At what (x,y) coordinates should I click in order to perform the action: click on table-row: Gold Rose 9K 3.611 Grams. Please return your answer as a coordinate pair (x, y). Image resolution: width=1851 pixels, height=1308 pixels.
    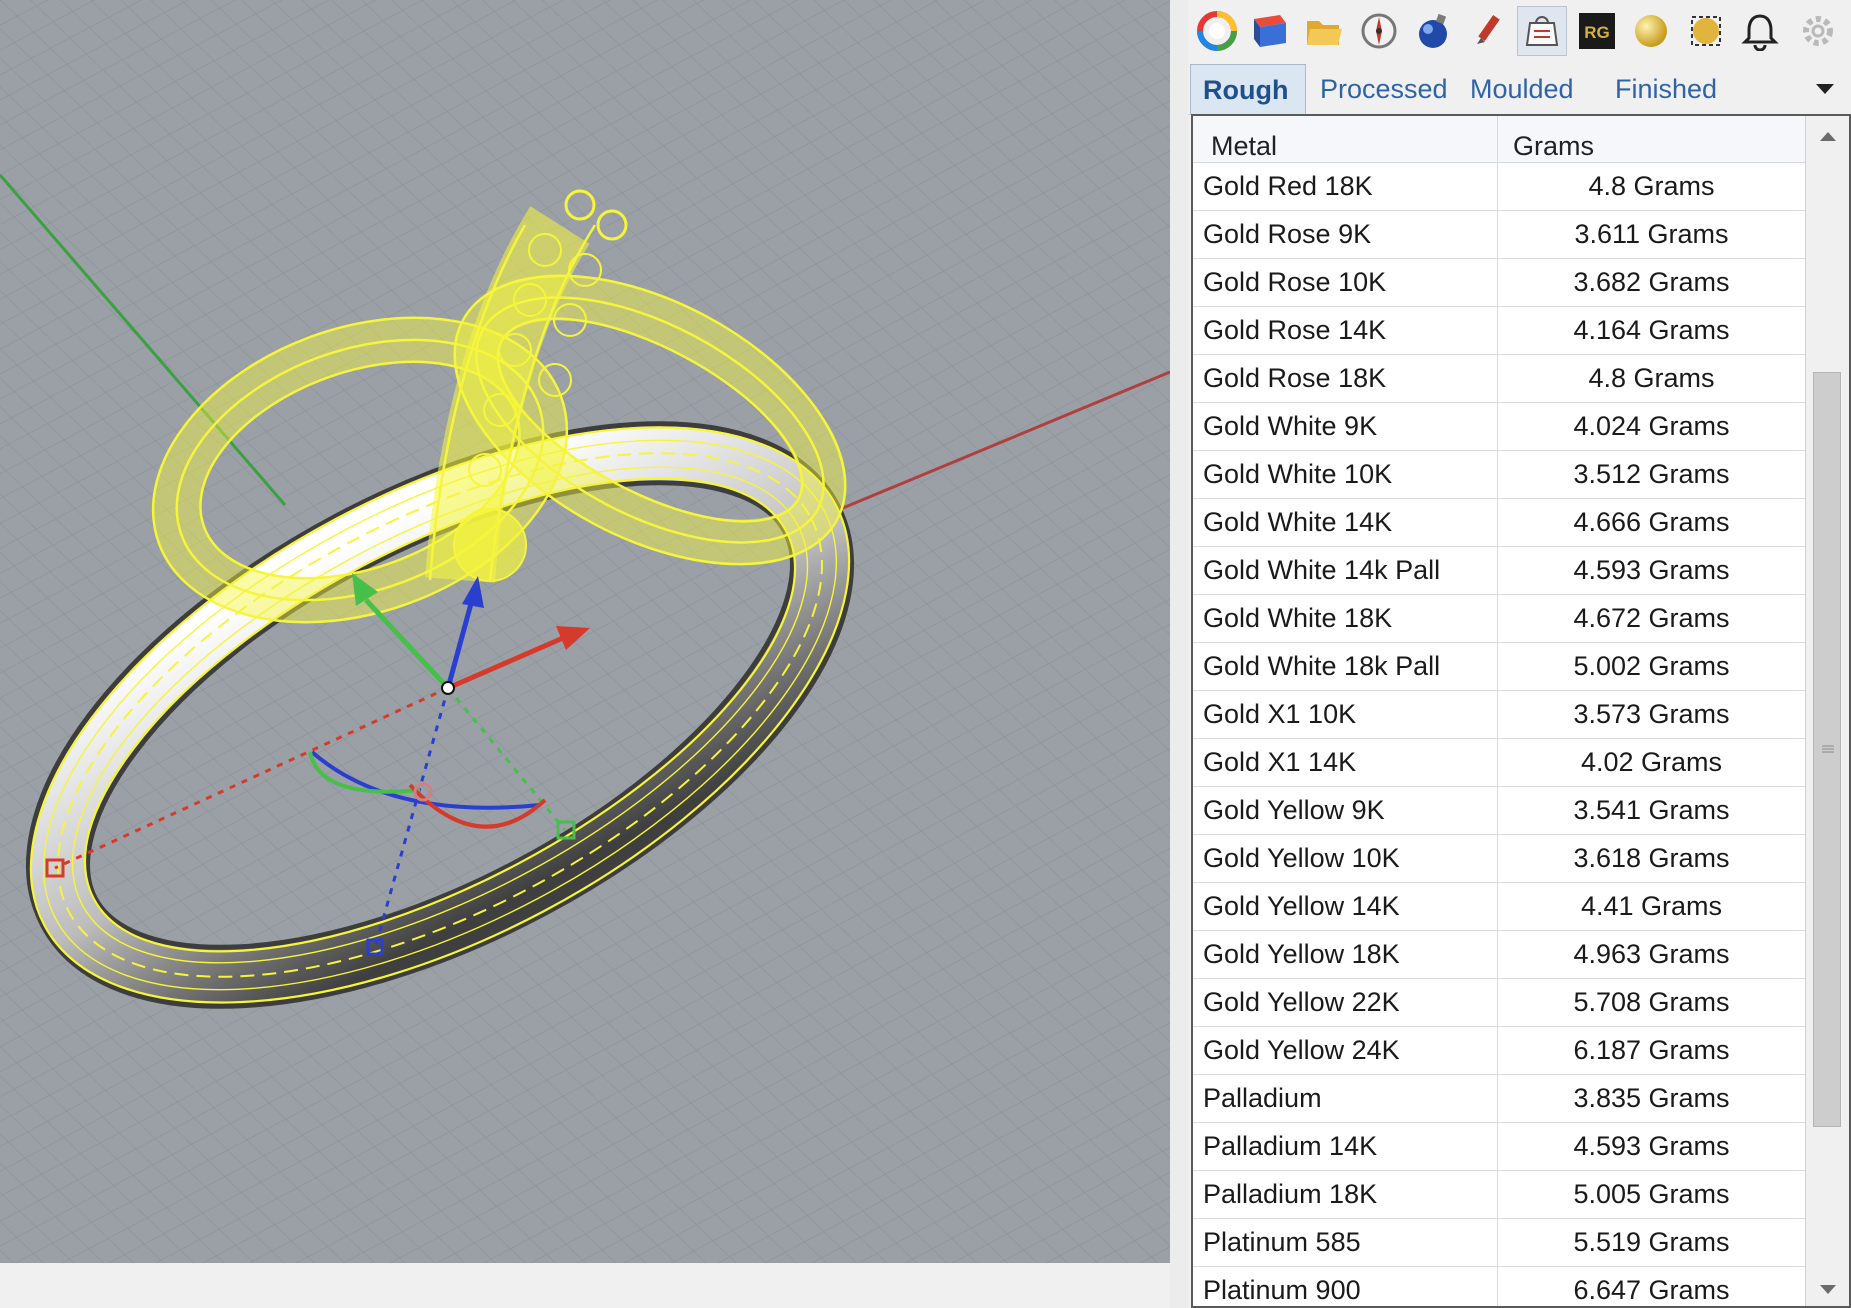
    Looking at the image, I should click on (1499, 235).